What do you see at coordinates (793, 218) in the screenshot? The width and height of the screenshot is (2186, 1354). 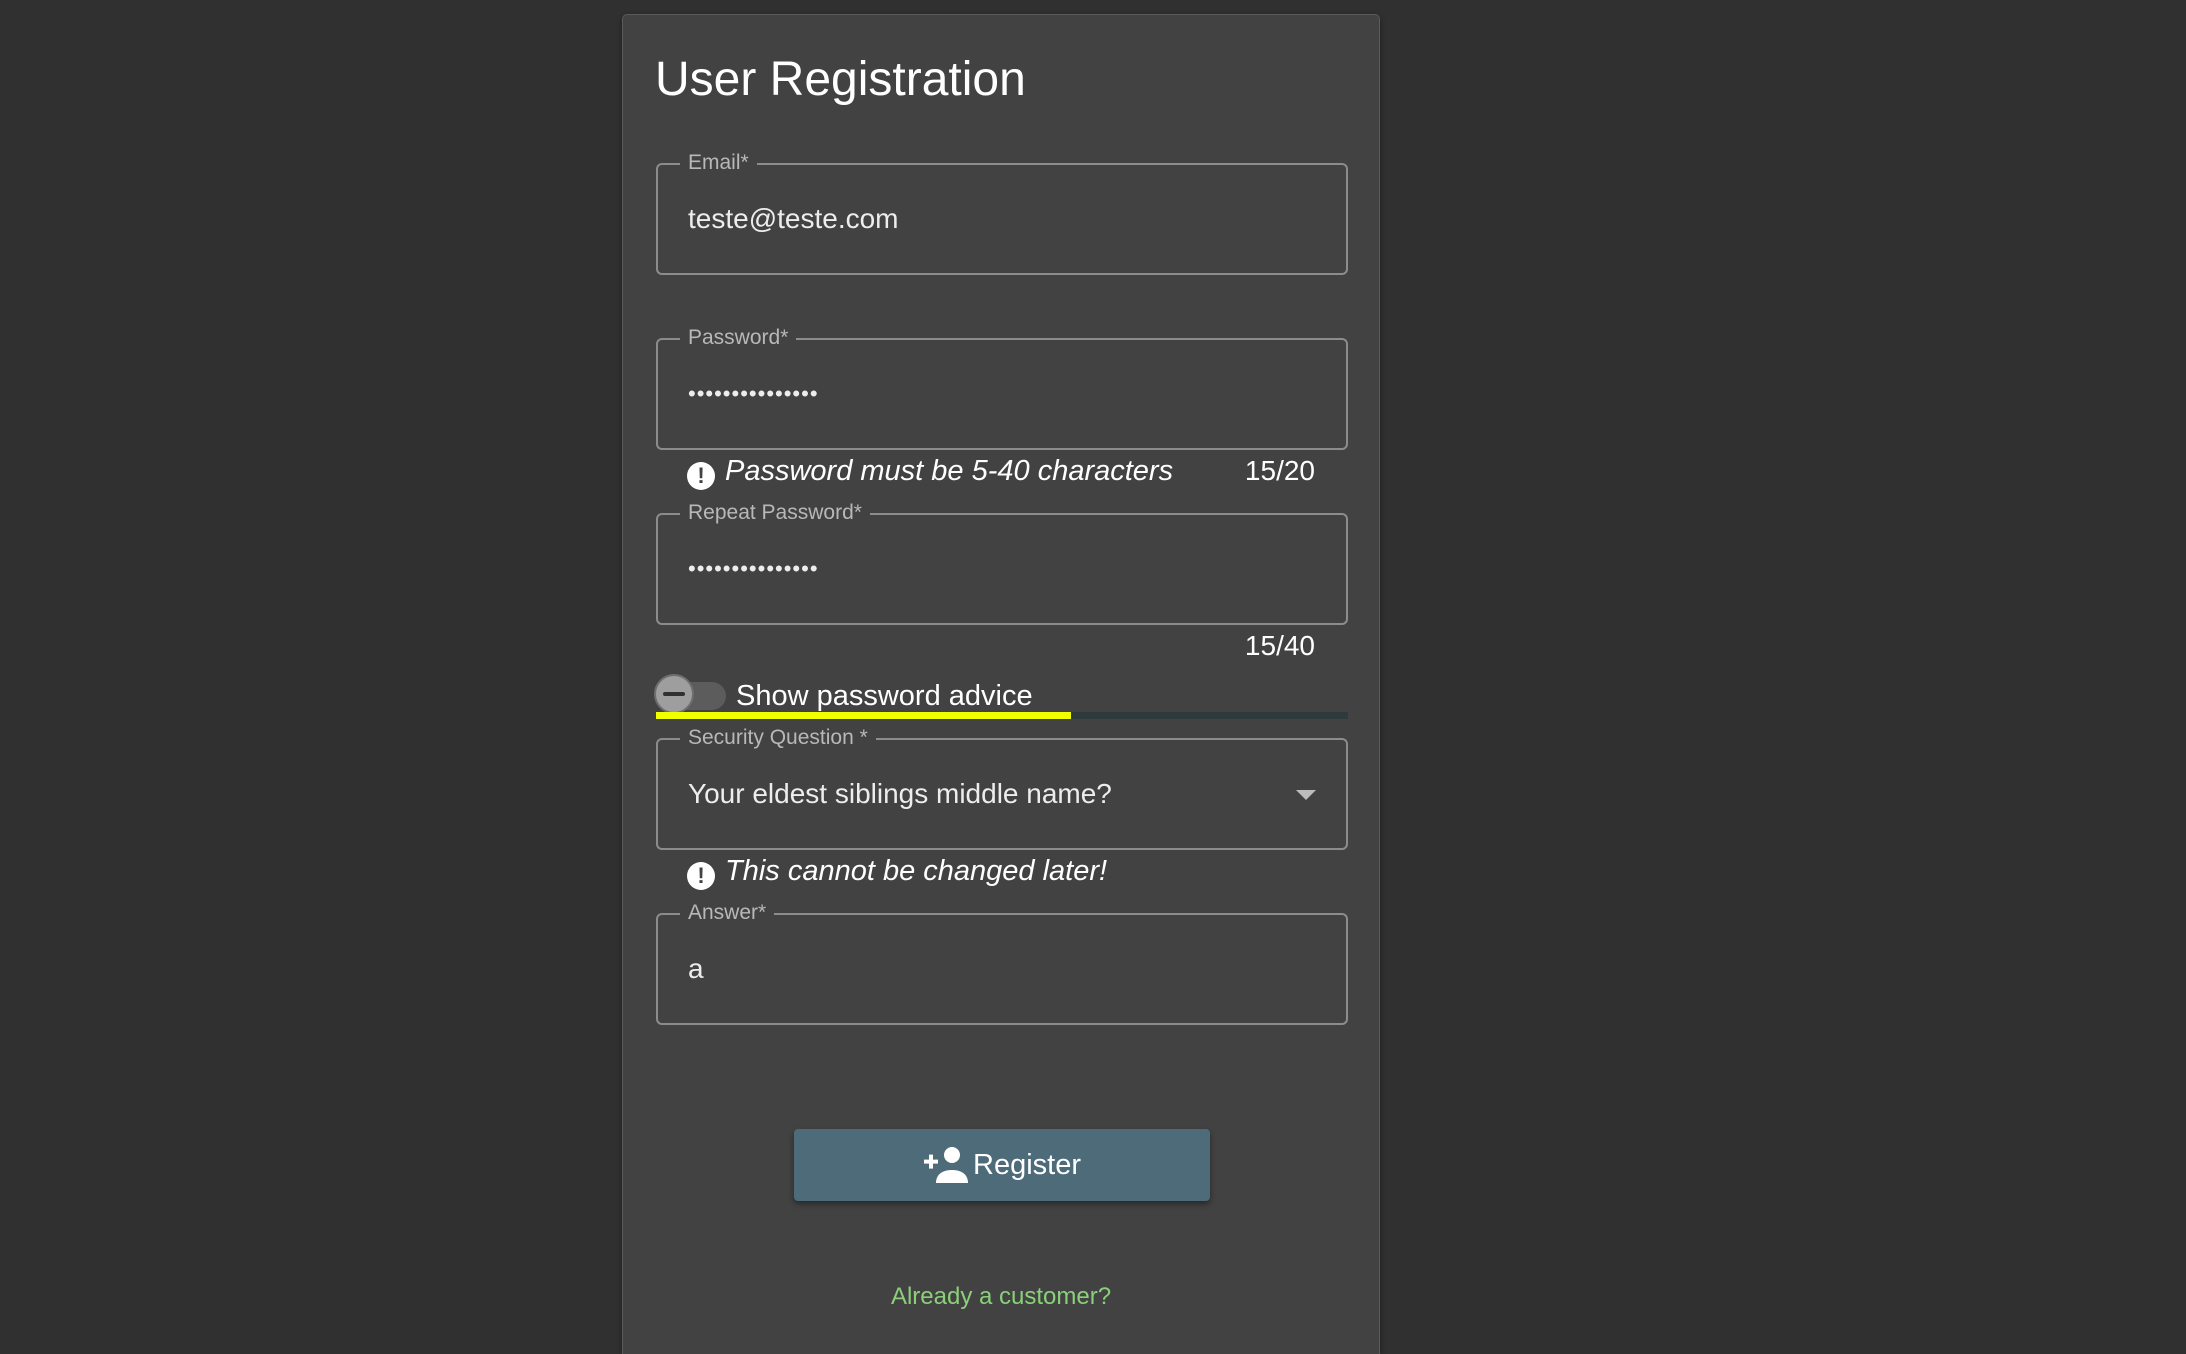 I see `email-value: teste@teste.com` at bounding box center [793, 218].